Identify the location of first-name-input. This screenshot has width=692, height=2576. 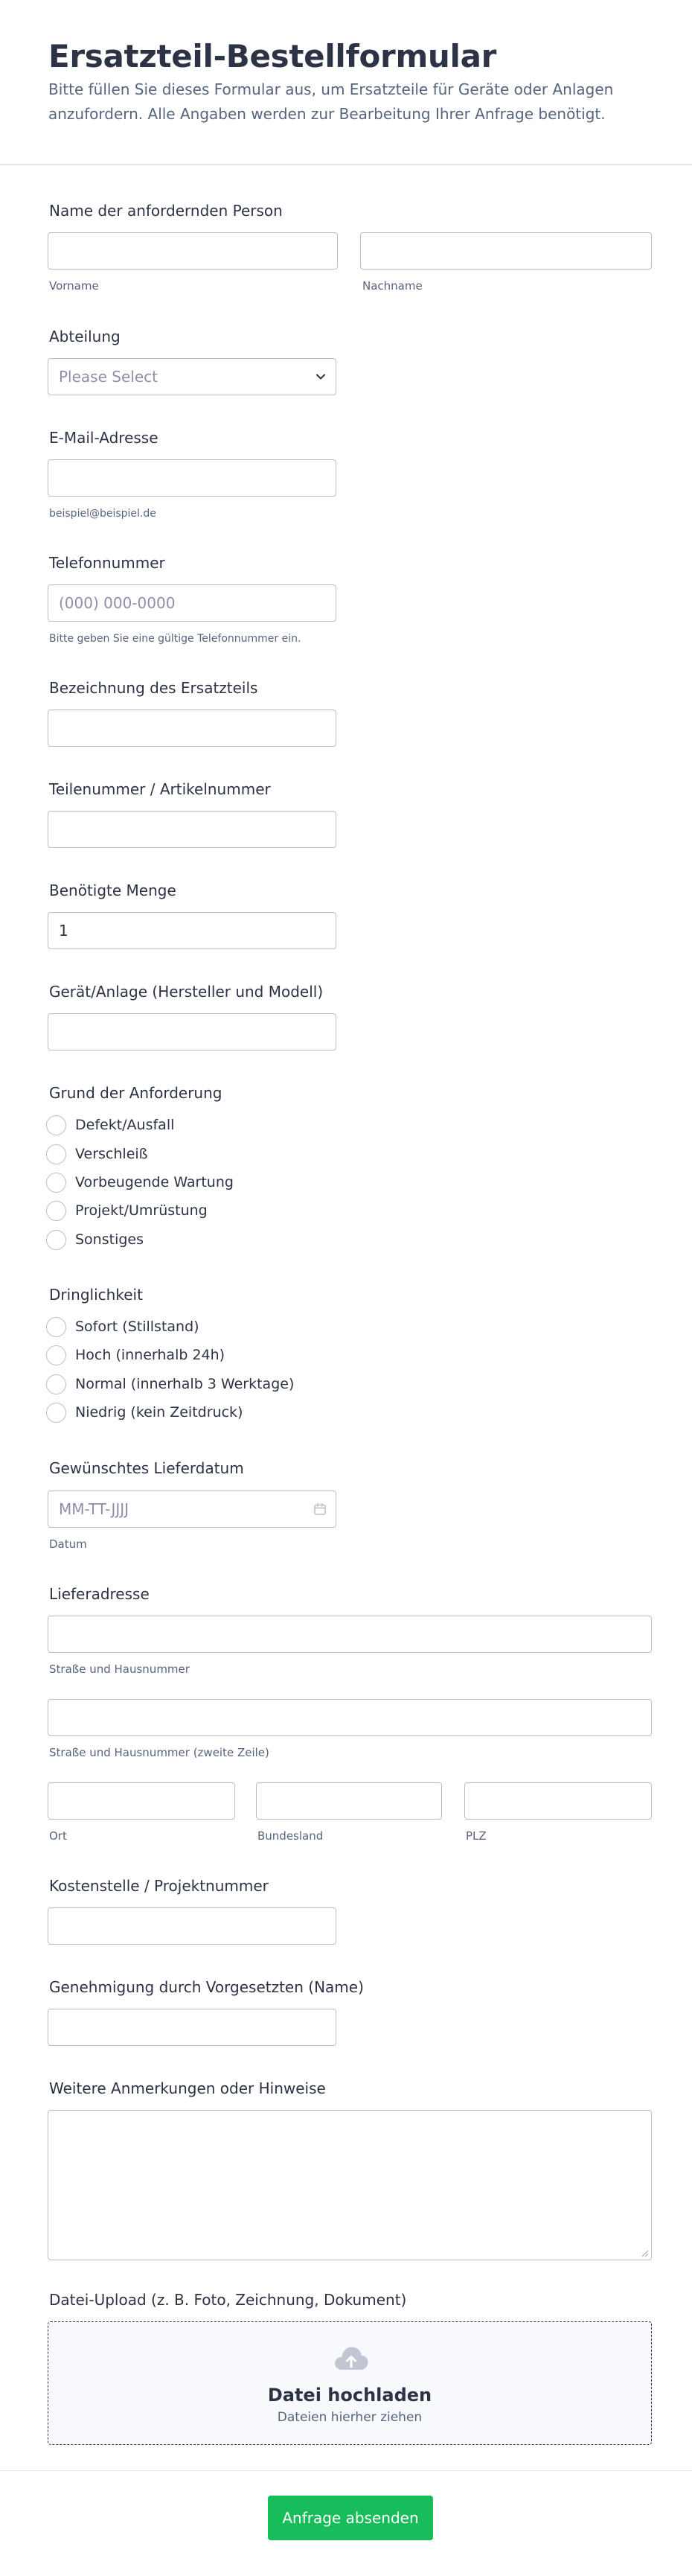
(193, 251).